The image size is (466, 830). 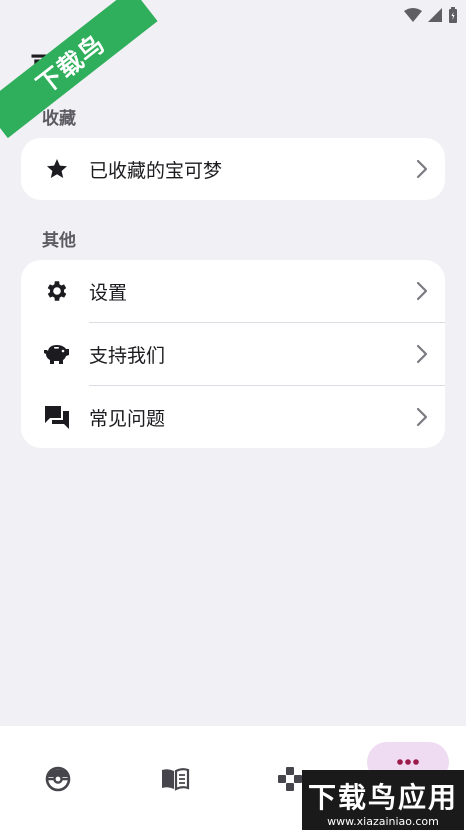 I want to click on gamepad-icon, so click(x=290, y=779).